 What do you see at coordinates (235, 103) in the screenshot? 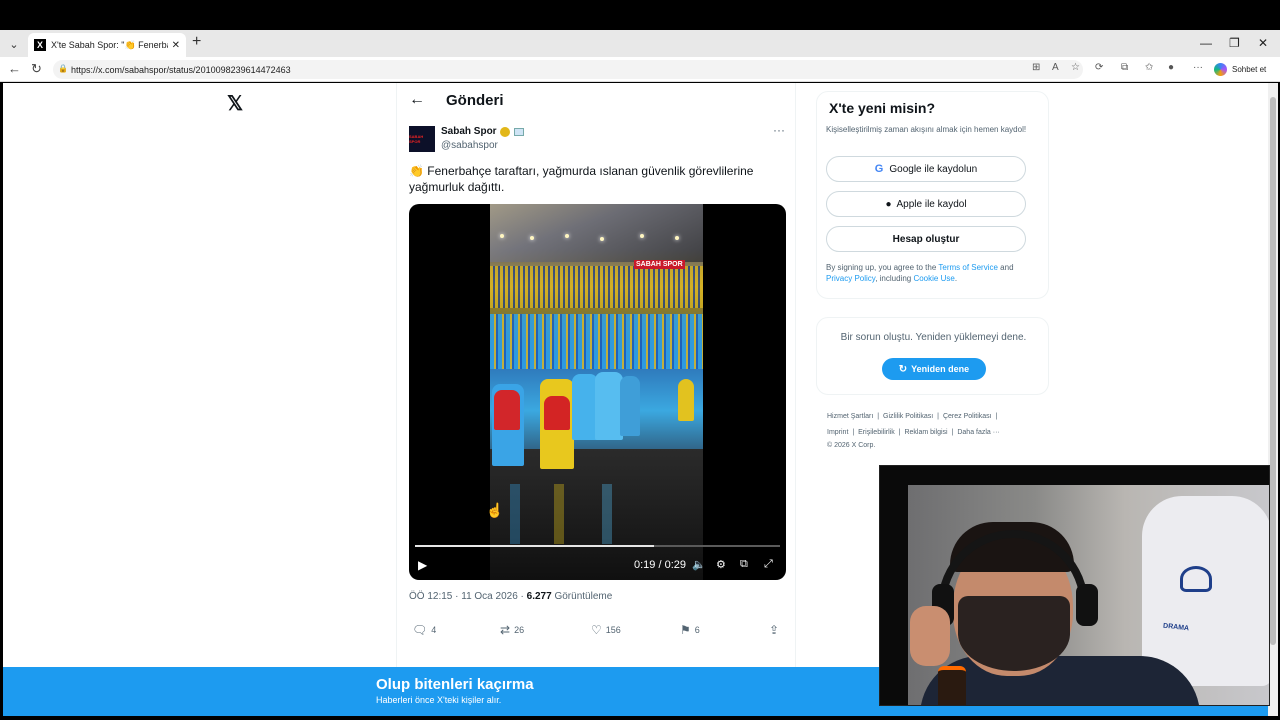
I see `x-logo-icon: 𝕏` at bounding box center [235, 103].